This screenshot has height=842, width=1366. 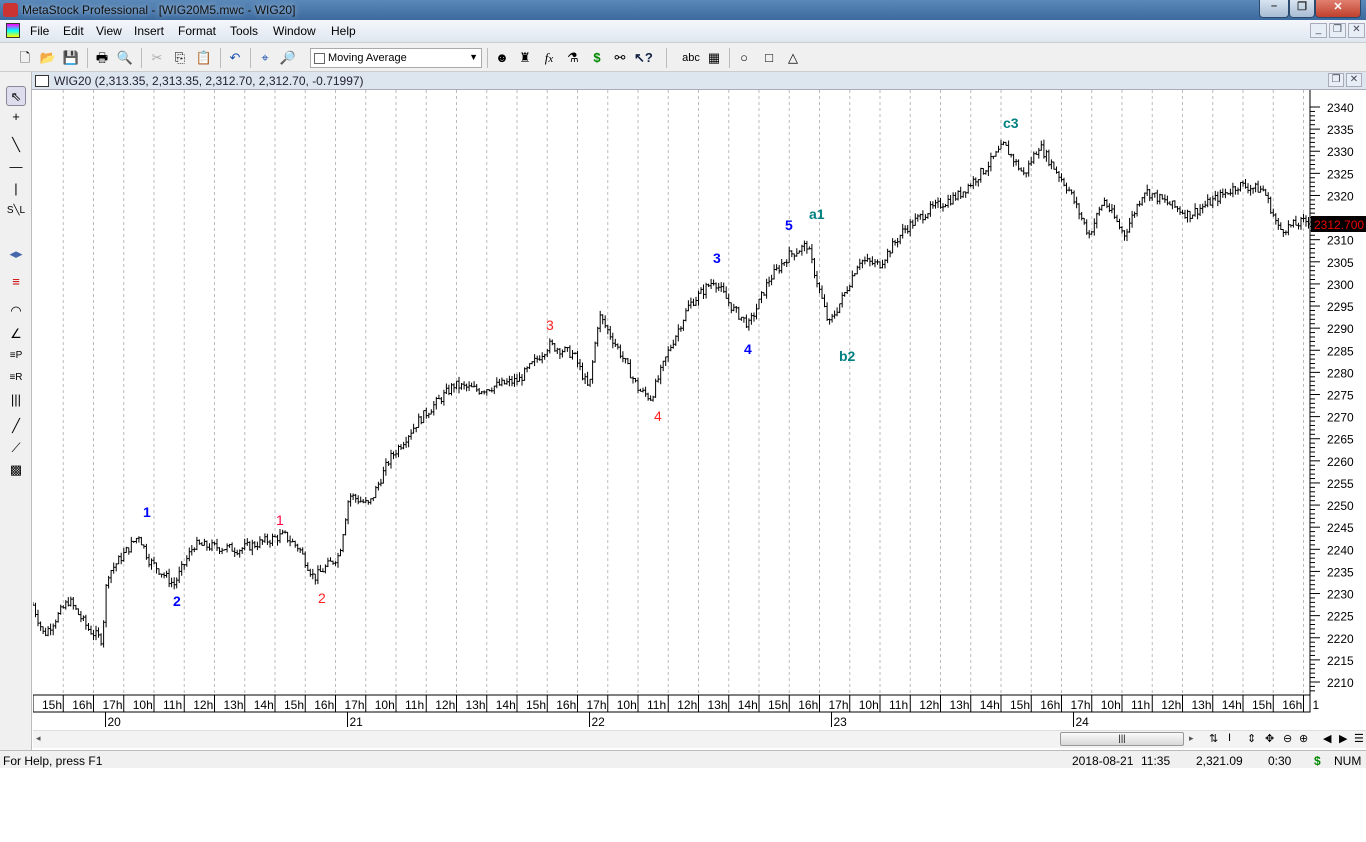 What do you see at coordinates (235, 58) in the screenshot?
I see `undo-icon: ↶` at bounding box center [235, 58].